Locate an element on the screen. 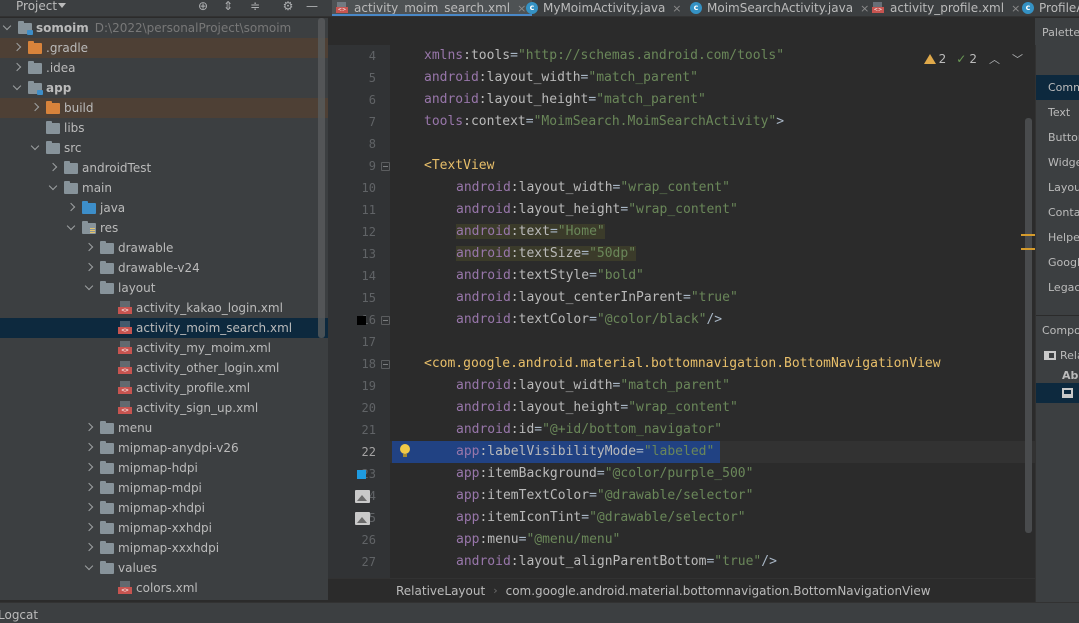 Image resolution: width=1079 pixels, height=623 pixels. tab-moim-search-activity: c MoimSearchActivity.java × is located at coordinates (779, 8).